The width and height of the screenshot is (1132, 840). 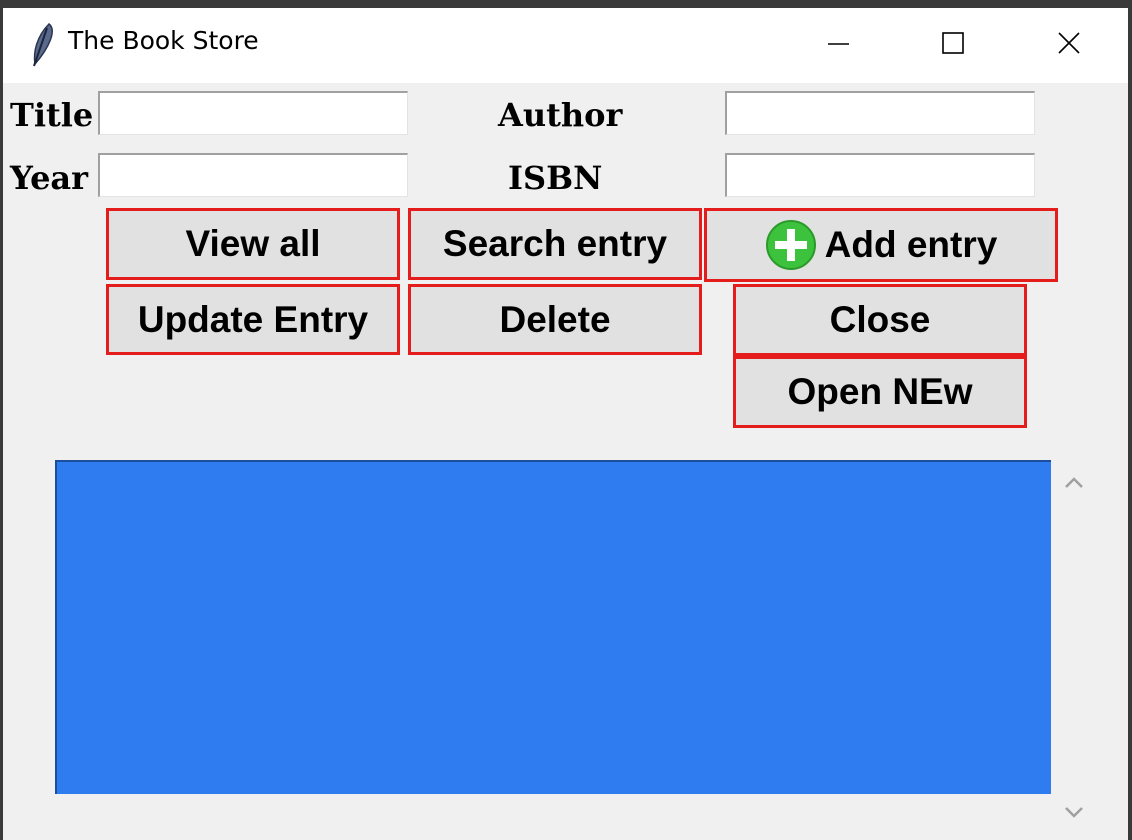 I want to click on scroll-down-button, so click(x=1074, y=812).